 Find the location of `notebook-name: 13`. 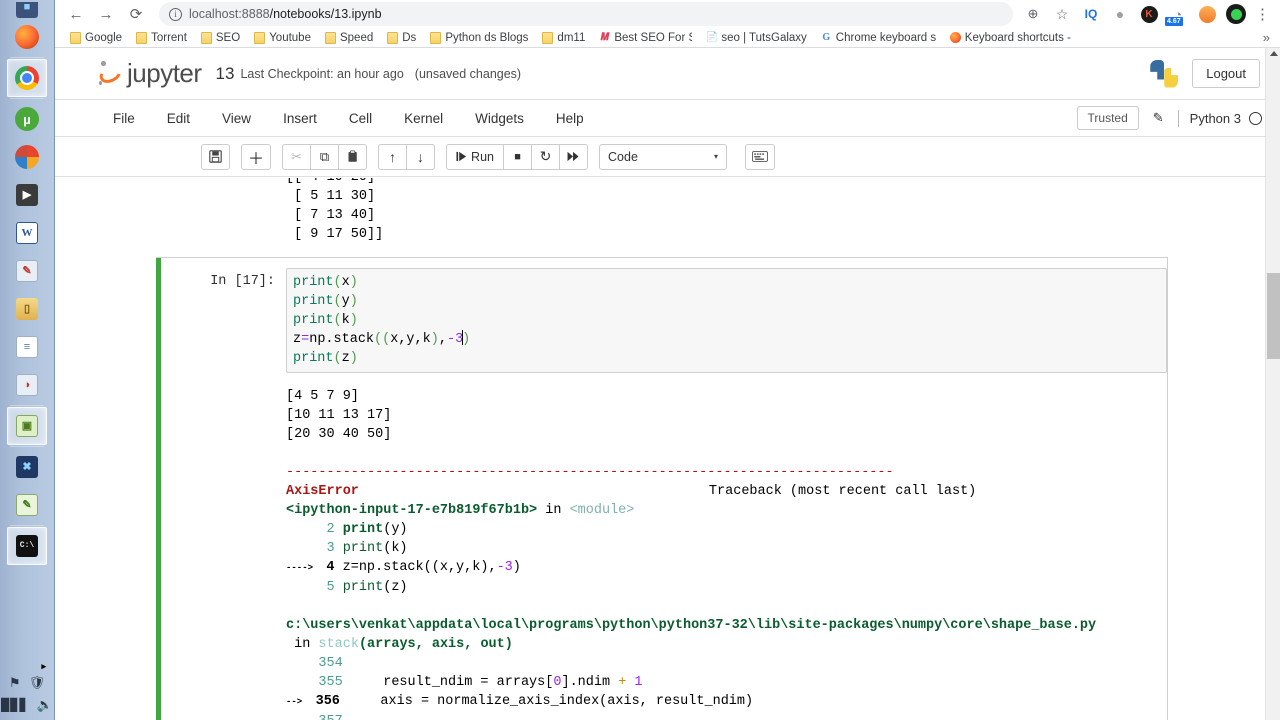

notebook-name: 13 is located at coordinates (225, 74).